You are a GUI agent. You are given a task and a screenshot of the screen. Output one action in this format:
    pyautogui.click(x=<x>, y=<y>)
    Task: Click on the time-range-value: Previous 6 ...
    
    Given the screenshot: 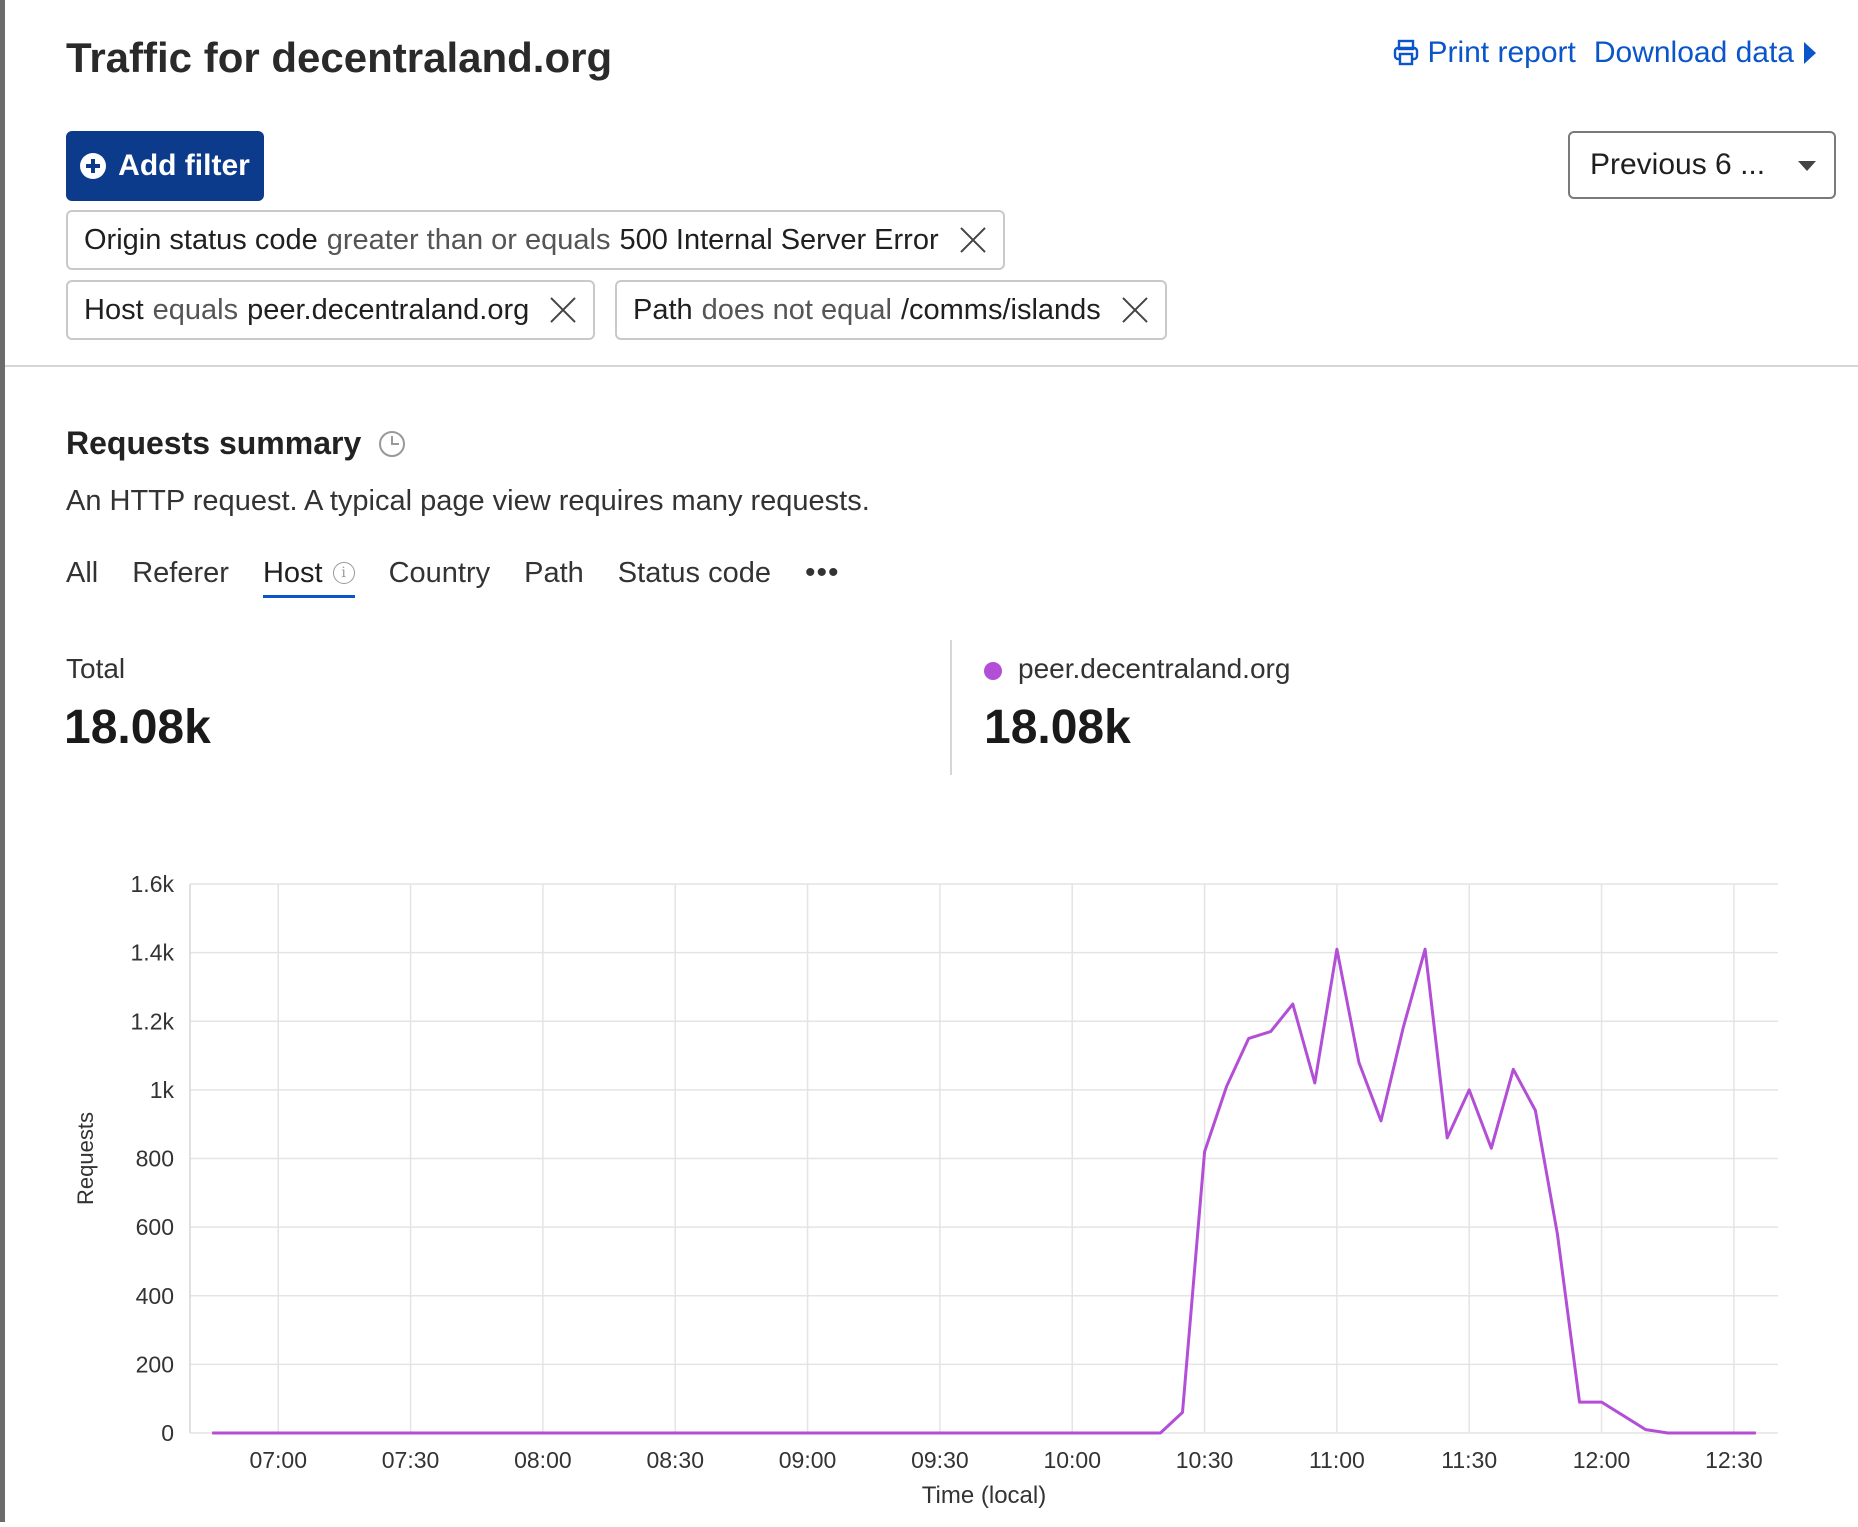 What is the action you would take?
    pyautogui.click(x=1677, y=165)
    